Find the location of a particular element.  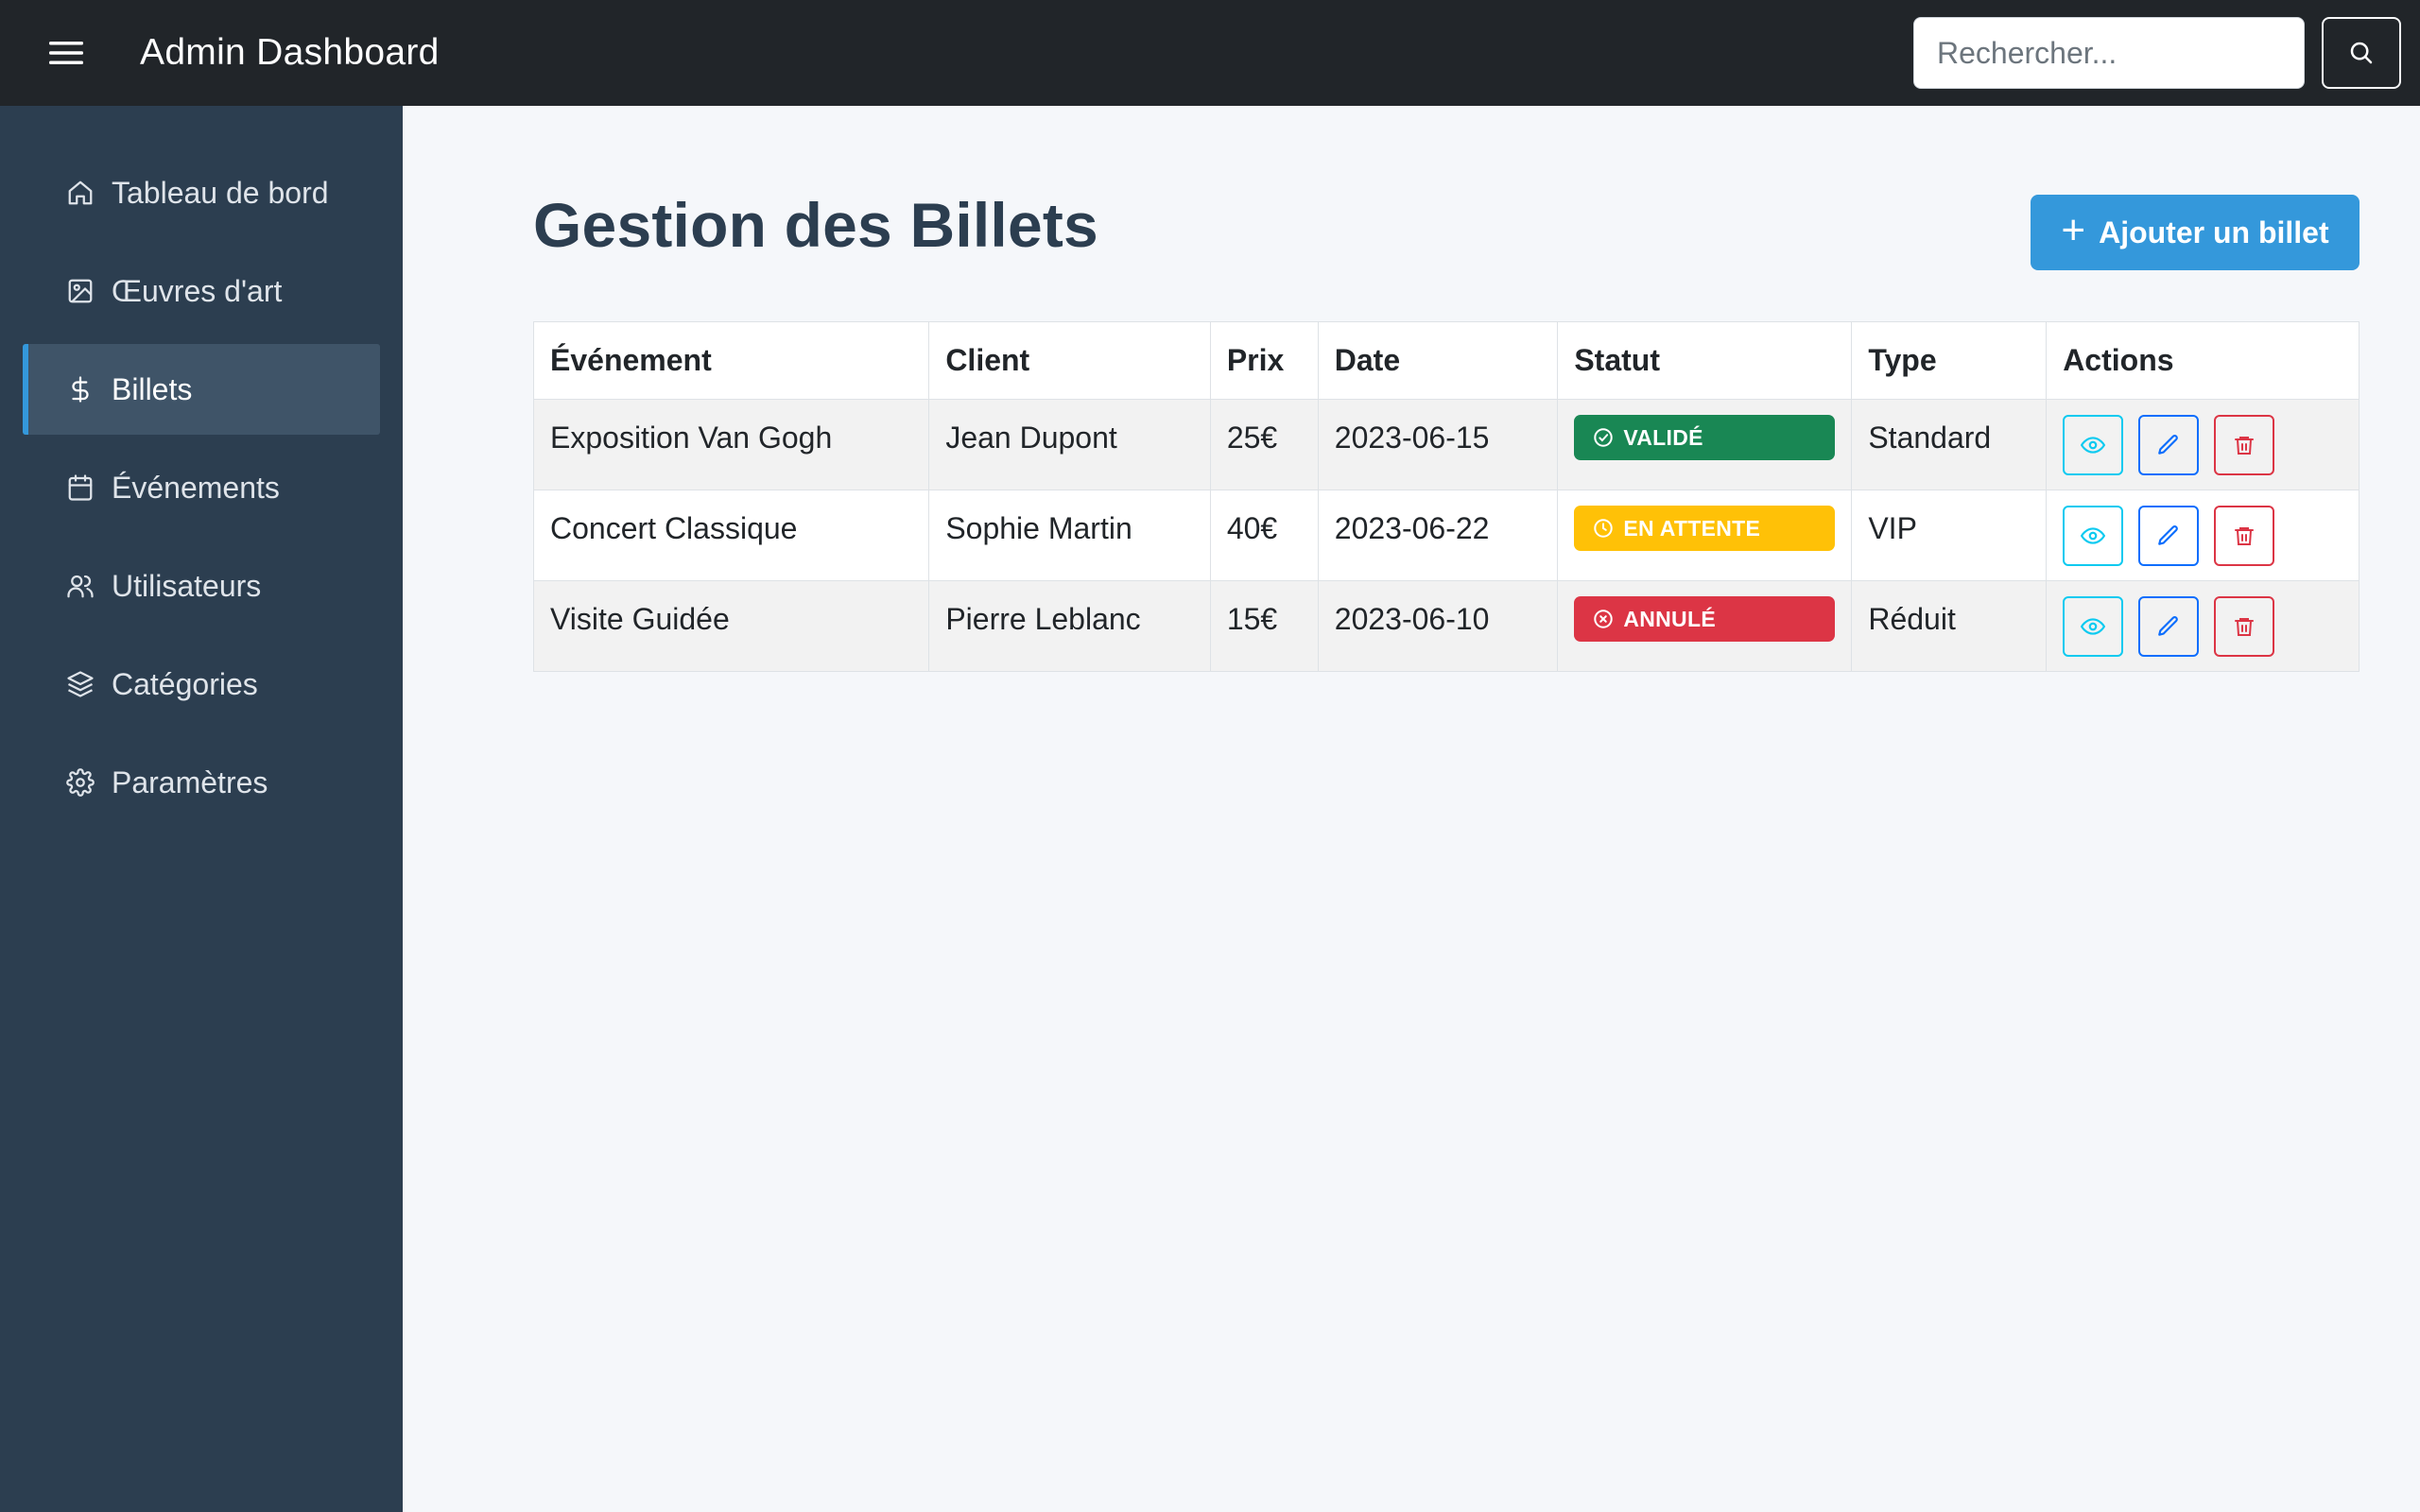

sidebar-item-categories: Catégories is located at coordinates (201, 684).